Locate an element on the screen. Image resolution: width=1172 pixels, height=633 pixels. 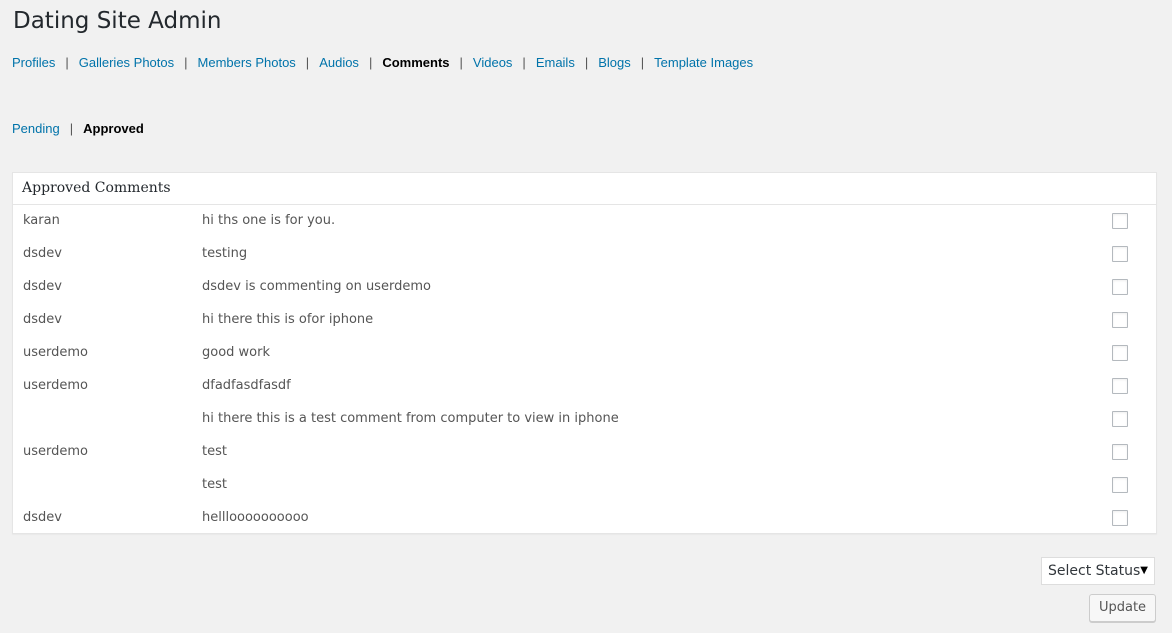
comment-row: test is located at coordinates (584, 485).